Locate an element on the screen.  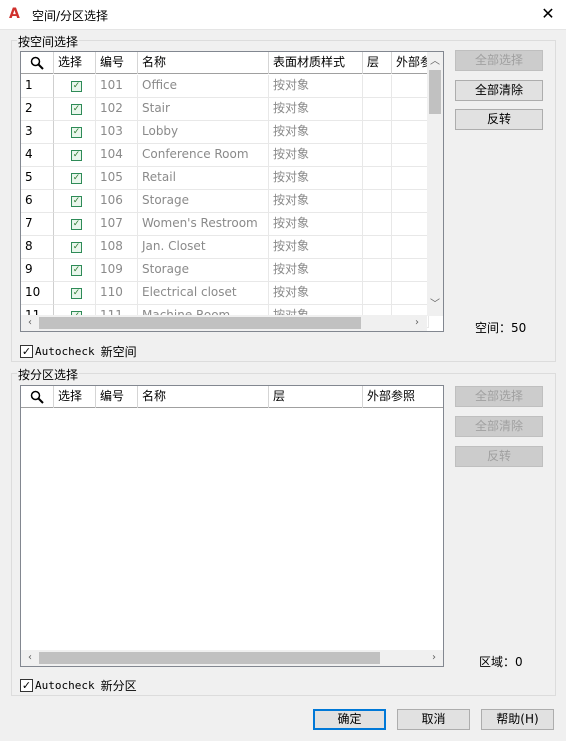
autocheck-spaces-checkbox: ✓ is located at coordinates (26, 351).